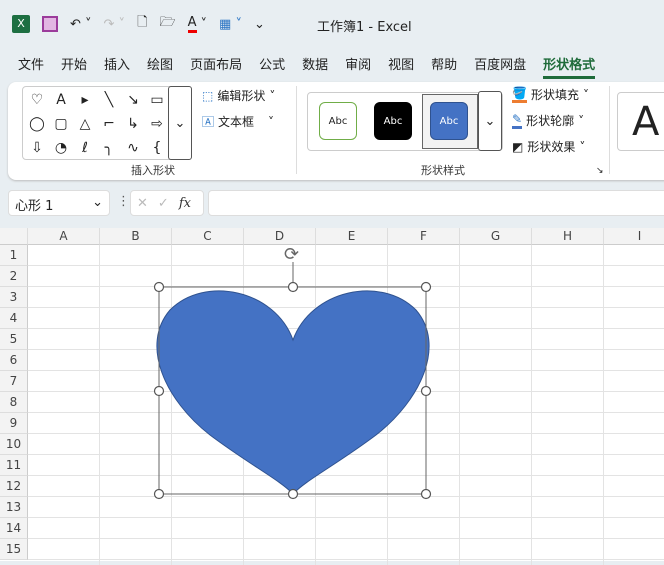  I want to click on heart-shape, so click(293, 392).